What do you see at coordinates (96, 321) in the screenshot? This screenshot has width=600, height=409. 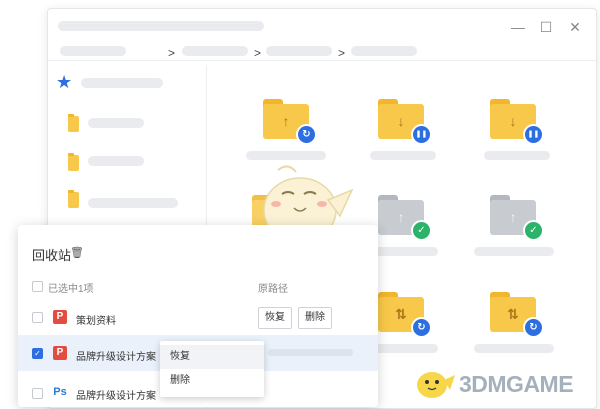 I see `file-name: 策划资料` at bounding box center [96, 321].